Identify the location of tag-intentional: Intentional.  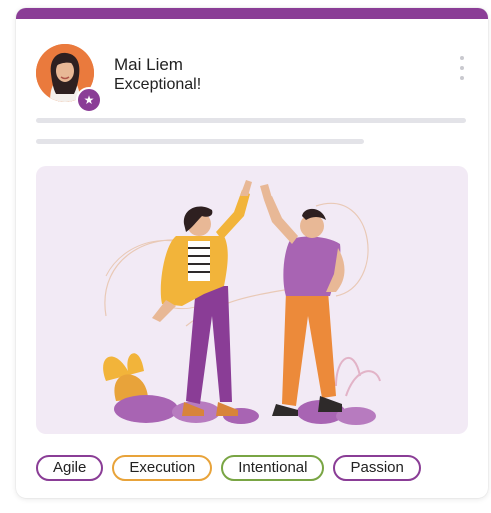
(273, 468).